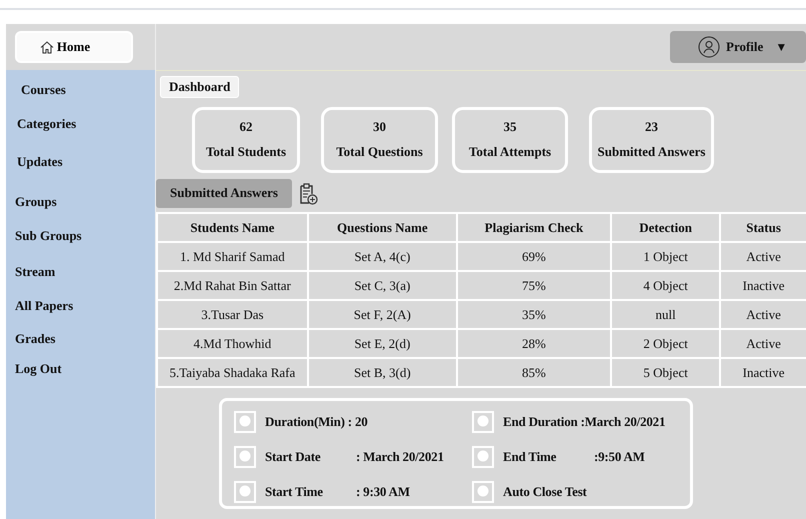 Image resolution: width=806 pixels, height=519 pixels. I want to click on table-cell: 5.Taiyaba Shadaka Rafa, so click(232, 372).